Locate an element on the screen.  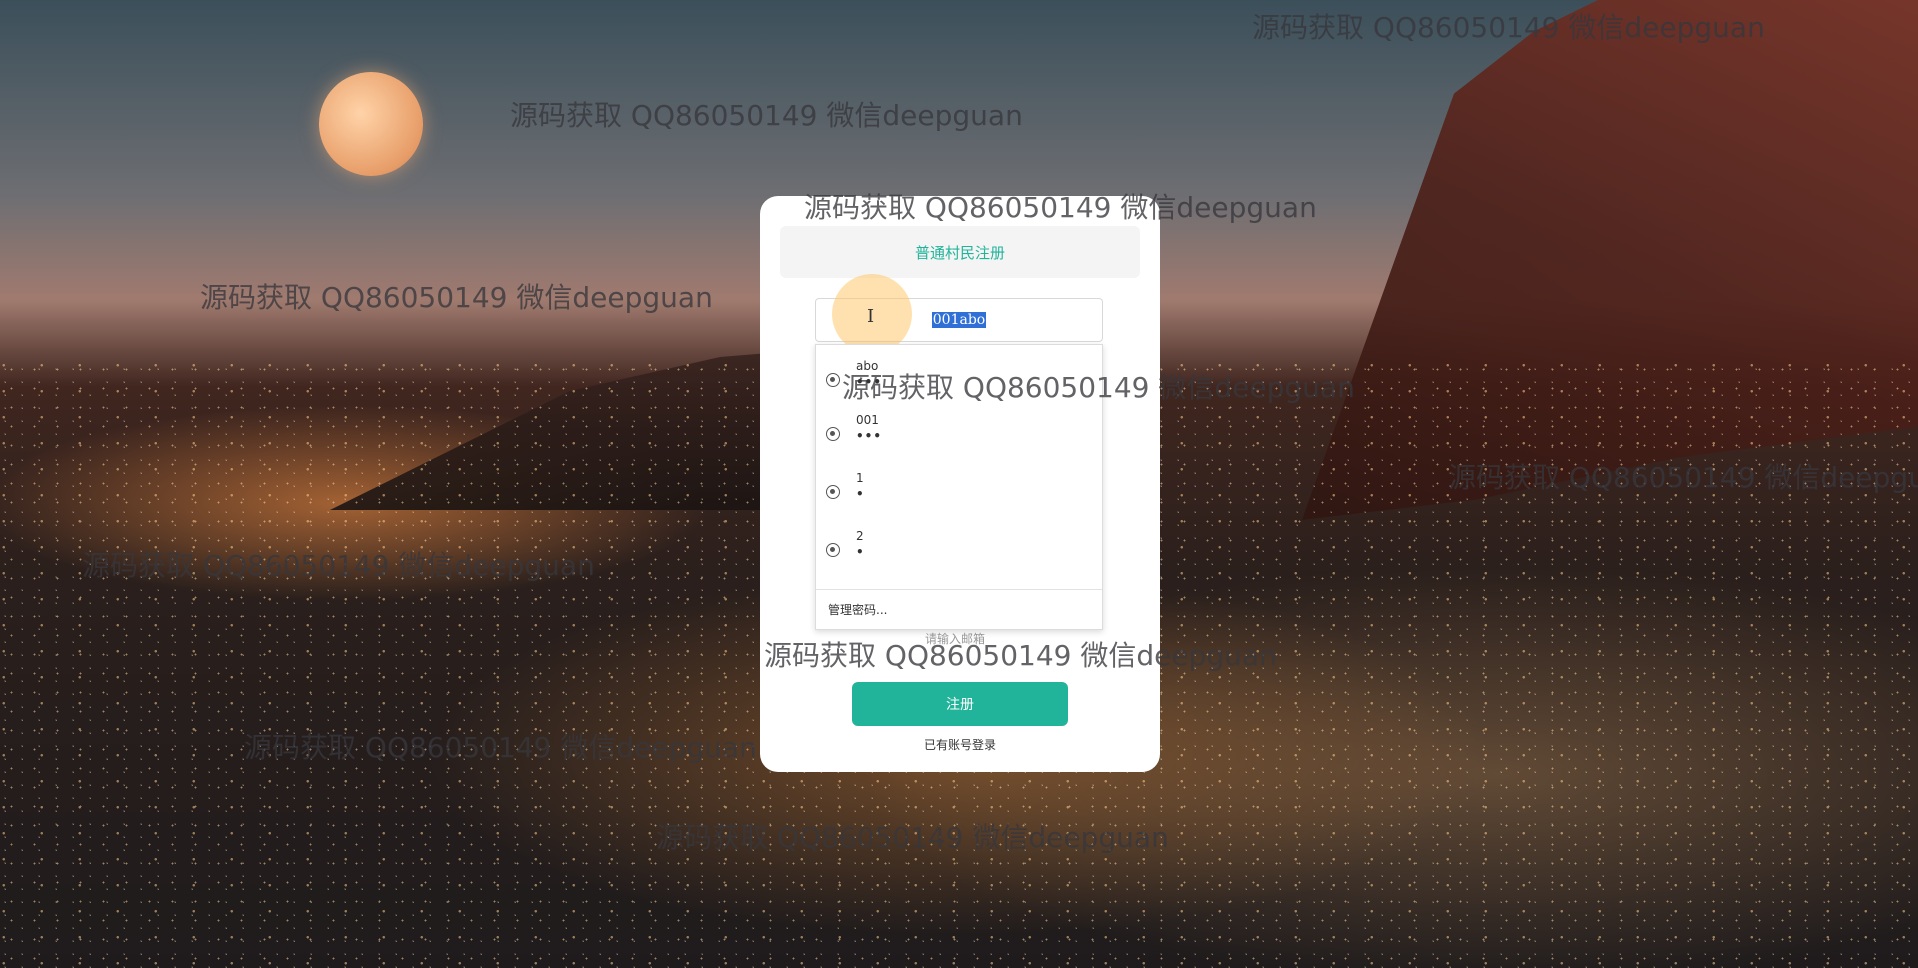
login-link: 已有账号登录 is located at coordinates (960, 744).